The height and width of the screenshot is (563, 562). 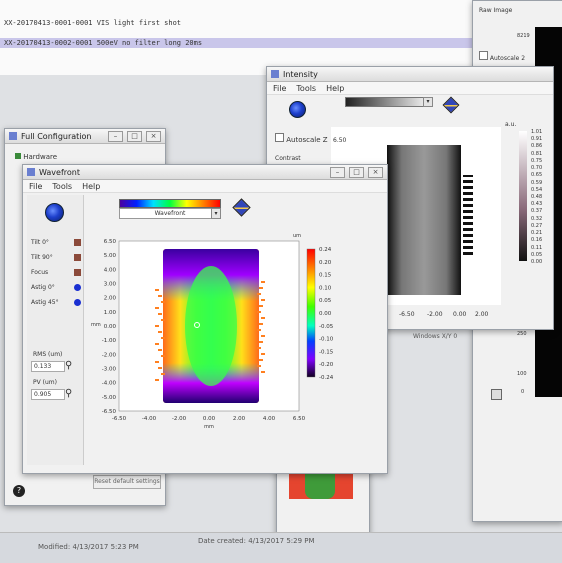 What do you see at coordinates (537, 182) in the screenshot?
I see `intensity-colorbar-tick: 0.59` at bounding box center [537, 182].